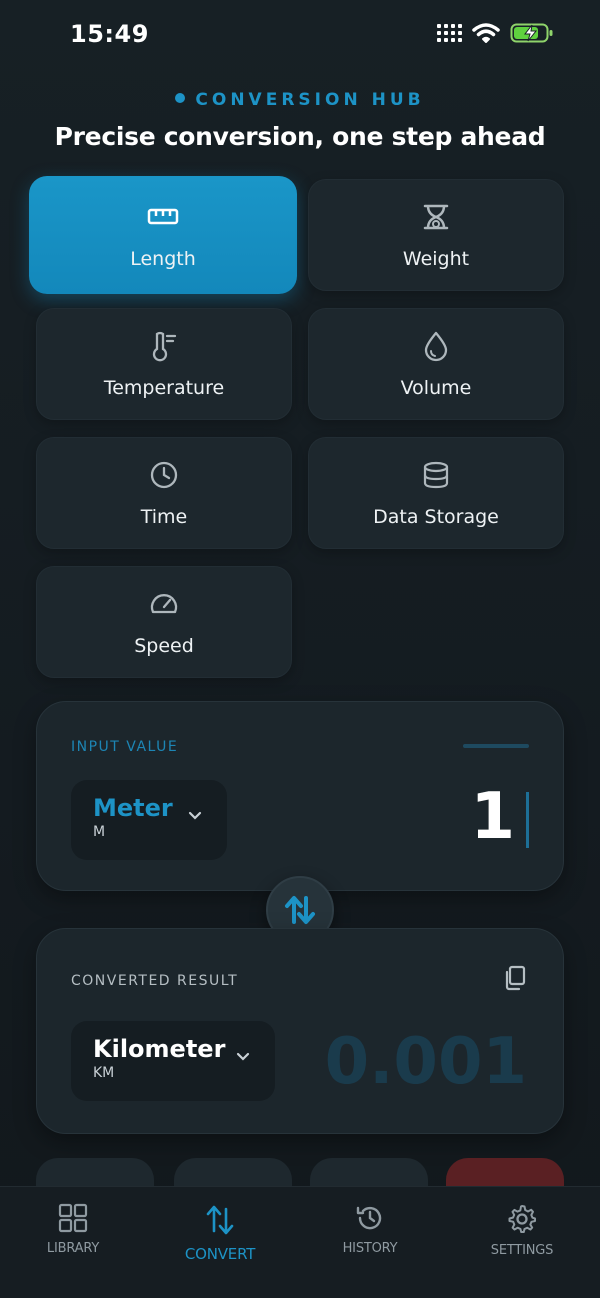  I want to click on history-icon, so click(369, 1218).